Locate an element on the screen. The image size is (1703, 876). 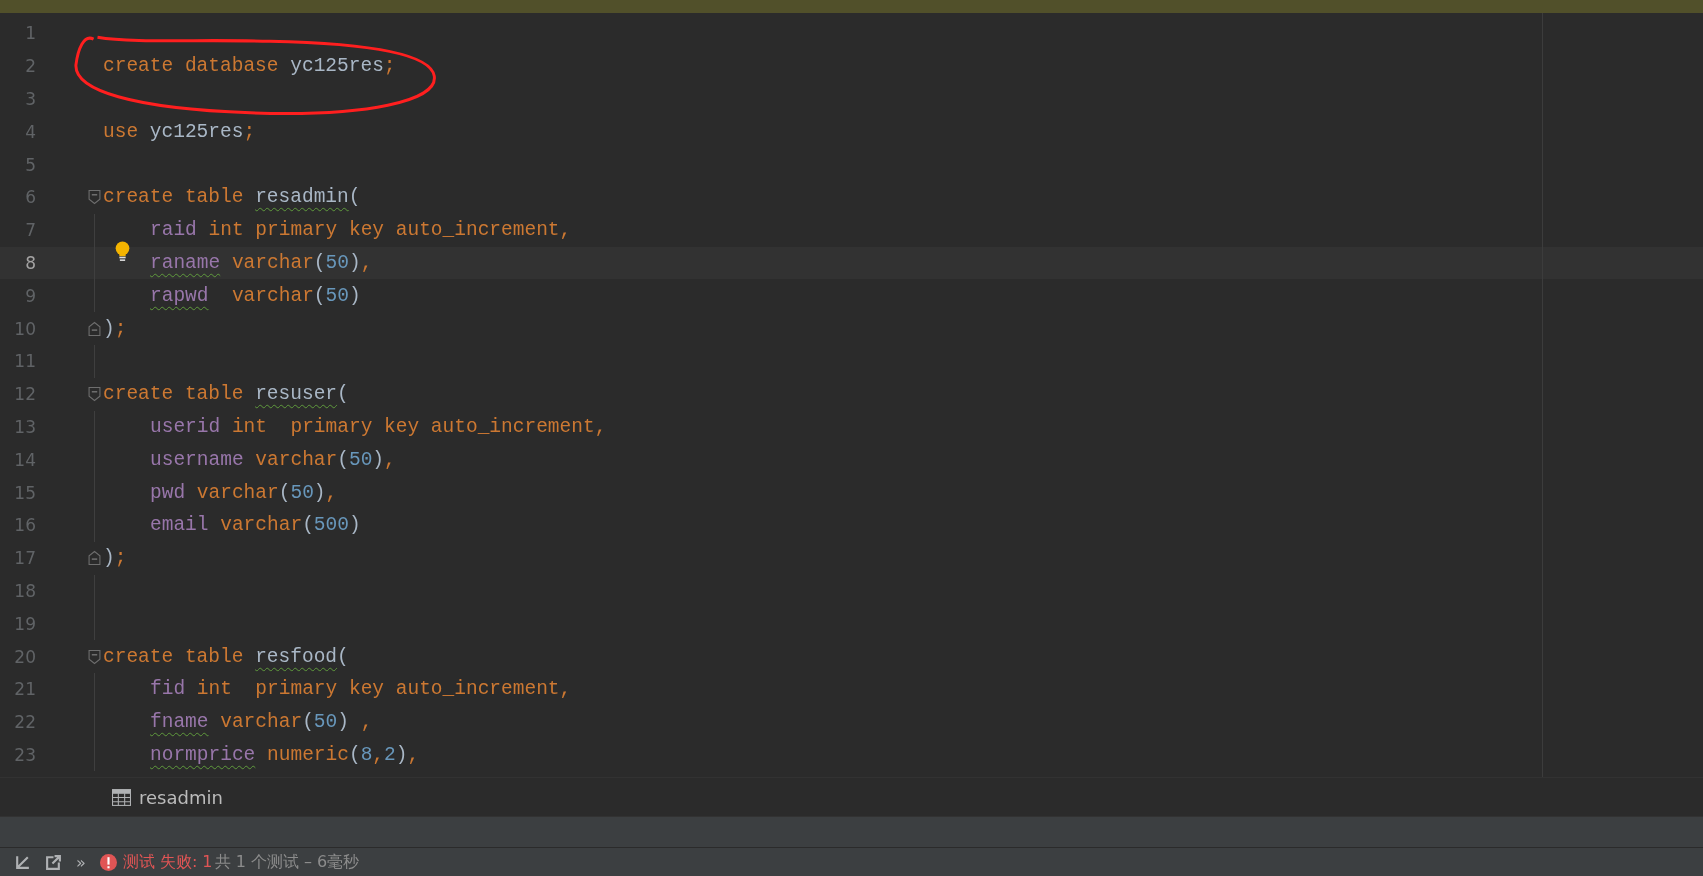
collapse-icon is located at coordinates (22, 862).